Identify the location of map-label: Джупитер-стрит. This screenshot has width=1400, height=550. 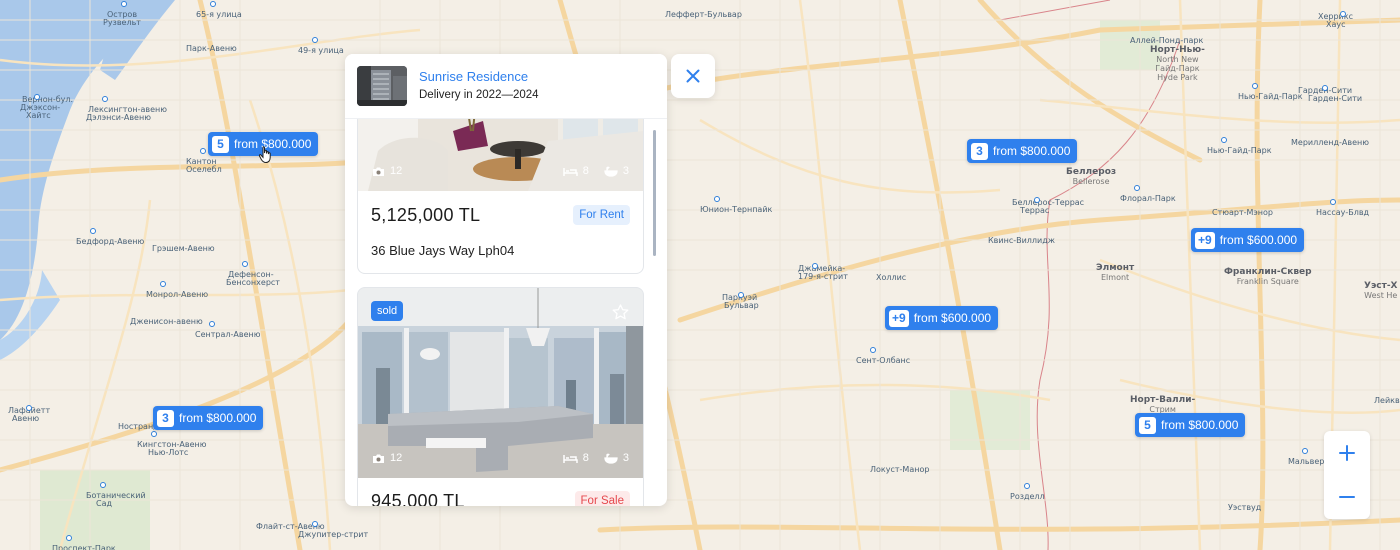
(333, 534).